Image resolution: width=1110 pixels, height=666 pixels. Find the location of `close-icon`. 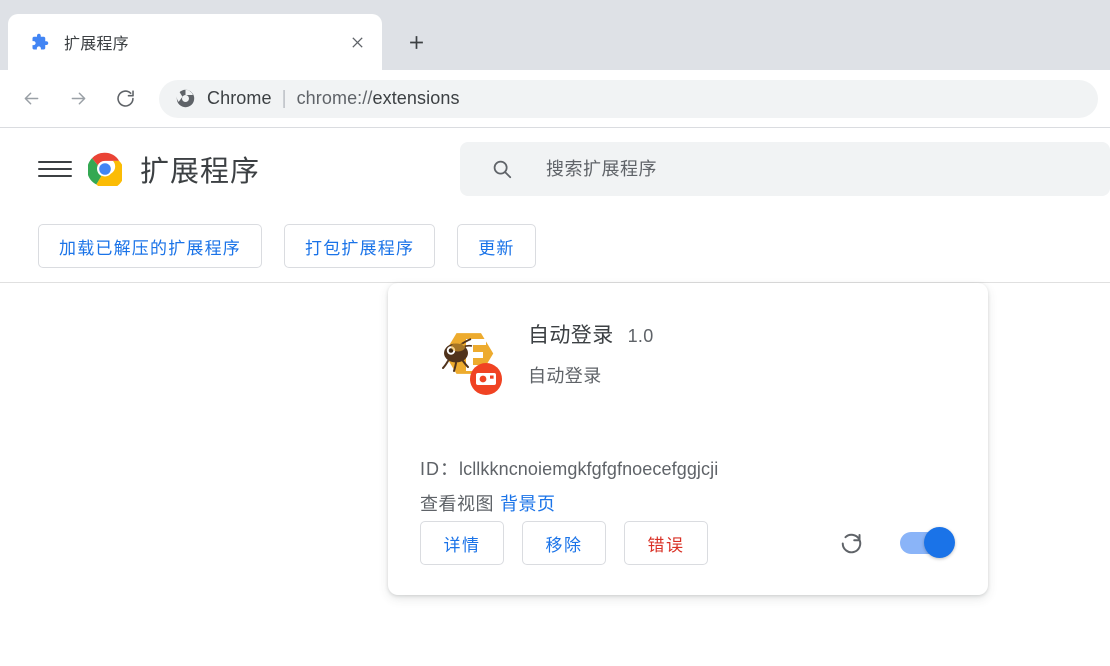

close-icon is located at coordinates (357, 42).